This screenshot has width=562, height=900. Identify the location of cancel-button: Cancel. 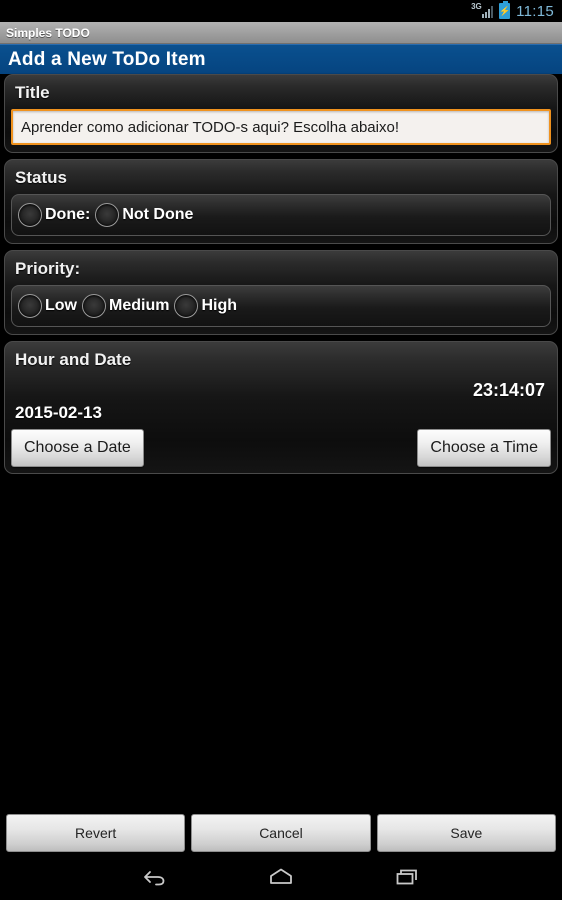
(281, 833).